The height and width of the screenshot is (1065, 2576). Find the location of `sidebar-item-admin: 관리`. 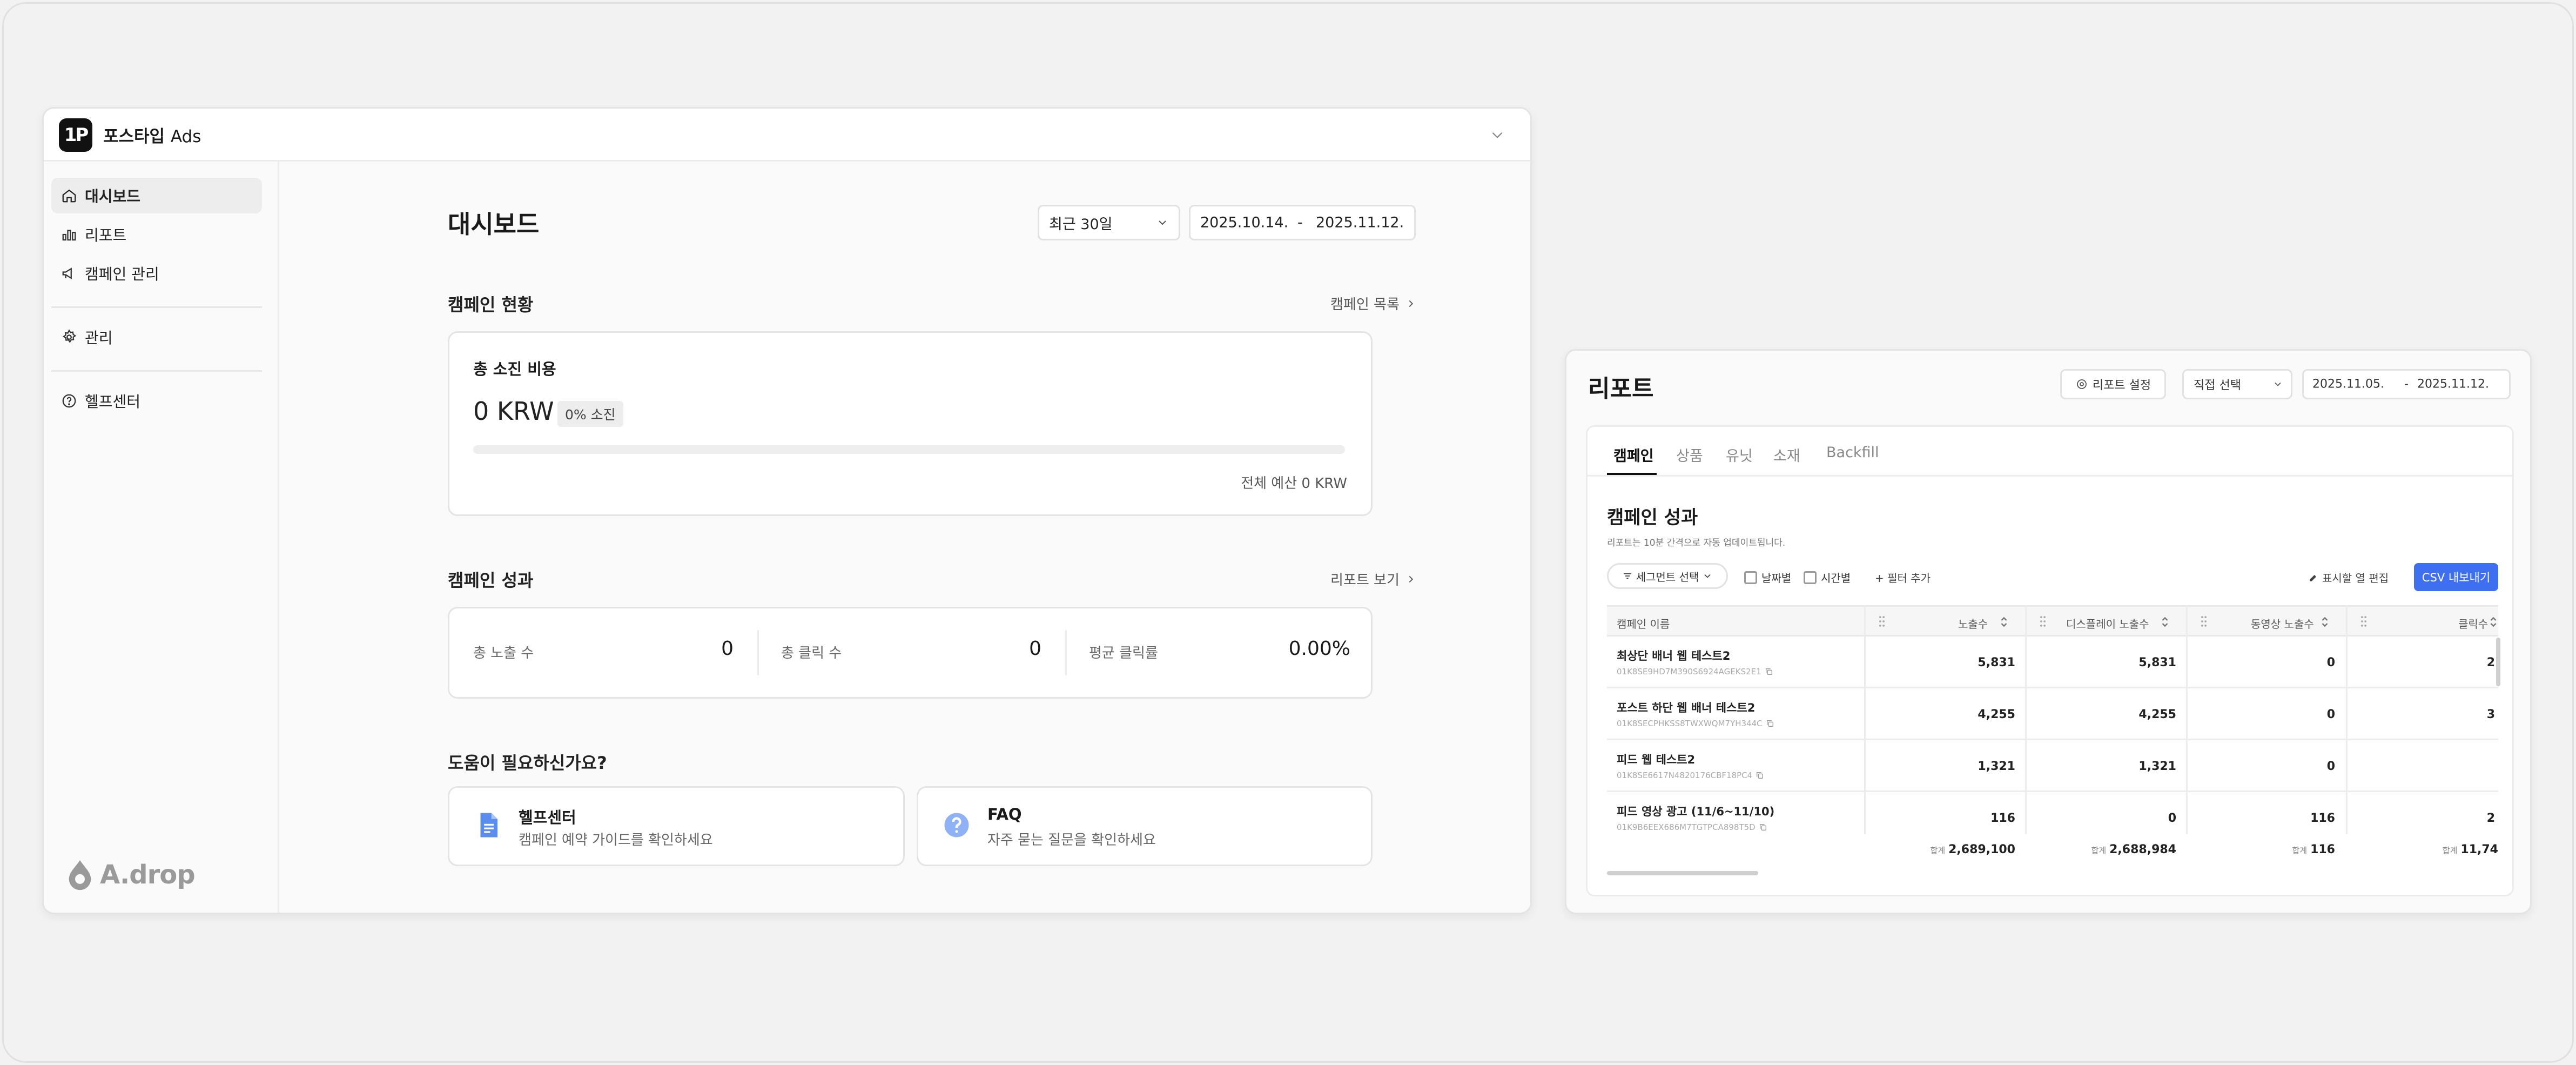

sidebar-item-admin: 관리 is located at coordinates (156, 337).